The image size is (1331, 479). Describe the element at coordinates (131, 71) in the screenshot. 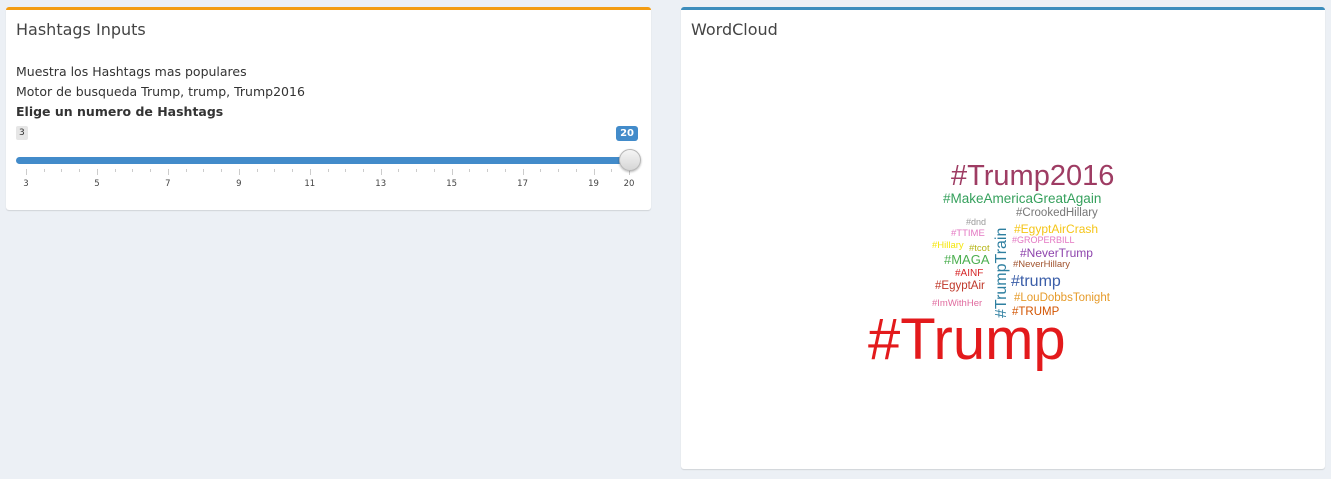

I see `description-line-1: Muestra los Hashtags mas populares` at that location.